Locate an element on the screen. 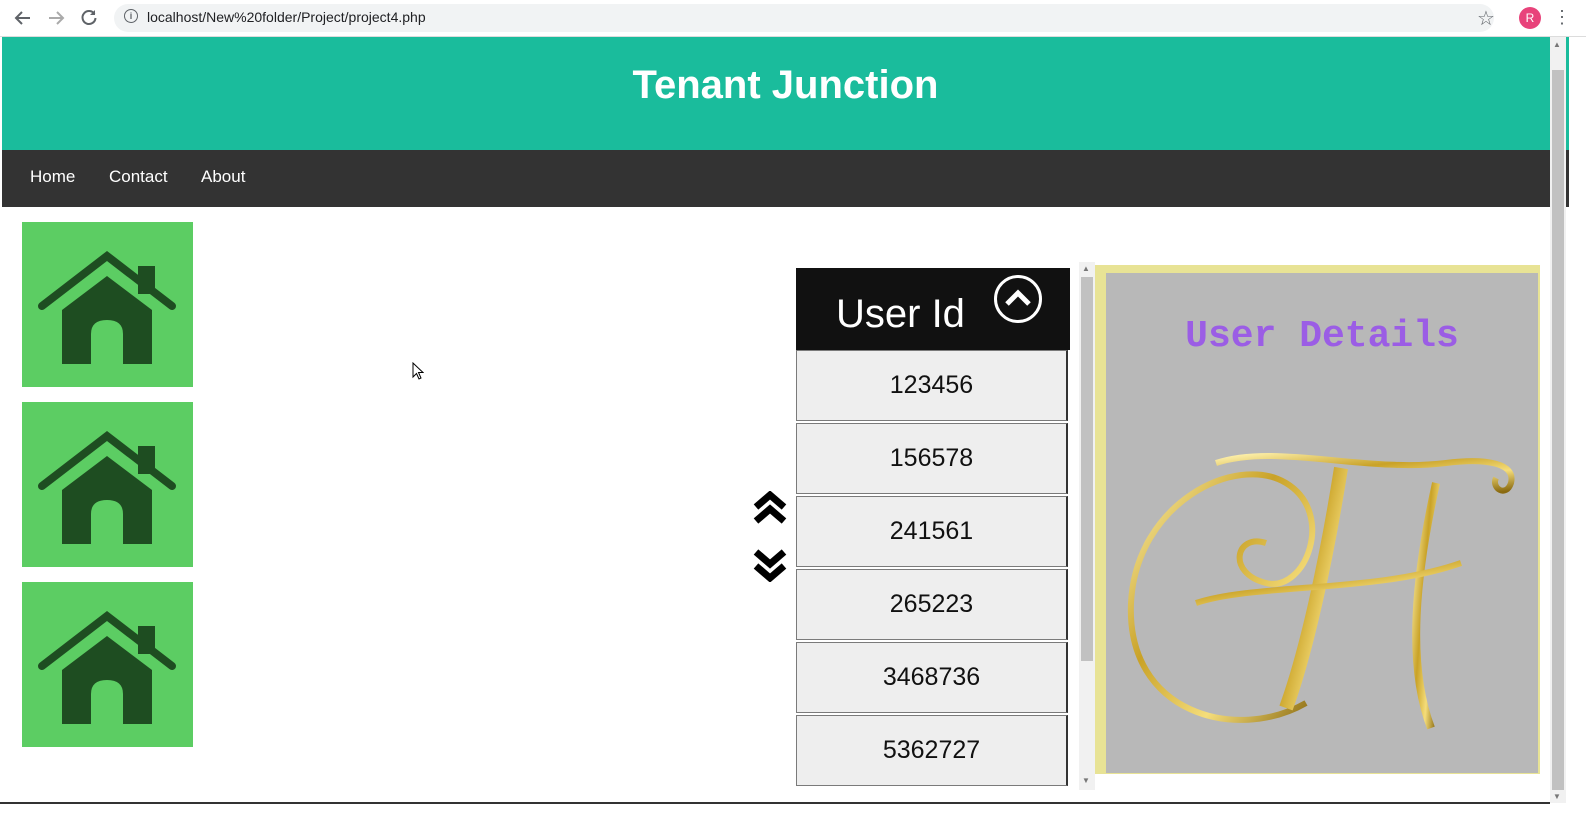 The width and height of the screenshot is (1586, 814). divider is located at coordinates (775, 803).